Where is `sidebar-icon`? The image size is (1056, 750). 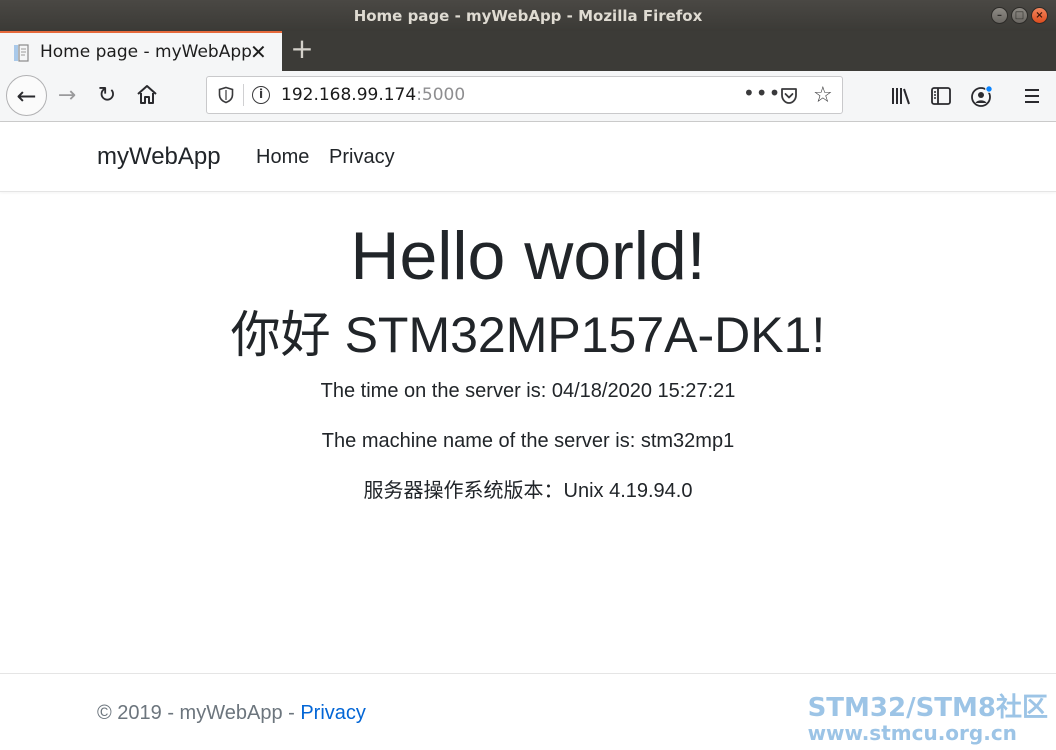
sidebar-icon is located at coordinates (941, 96).